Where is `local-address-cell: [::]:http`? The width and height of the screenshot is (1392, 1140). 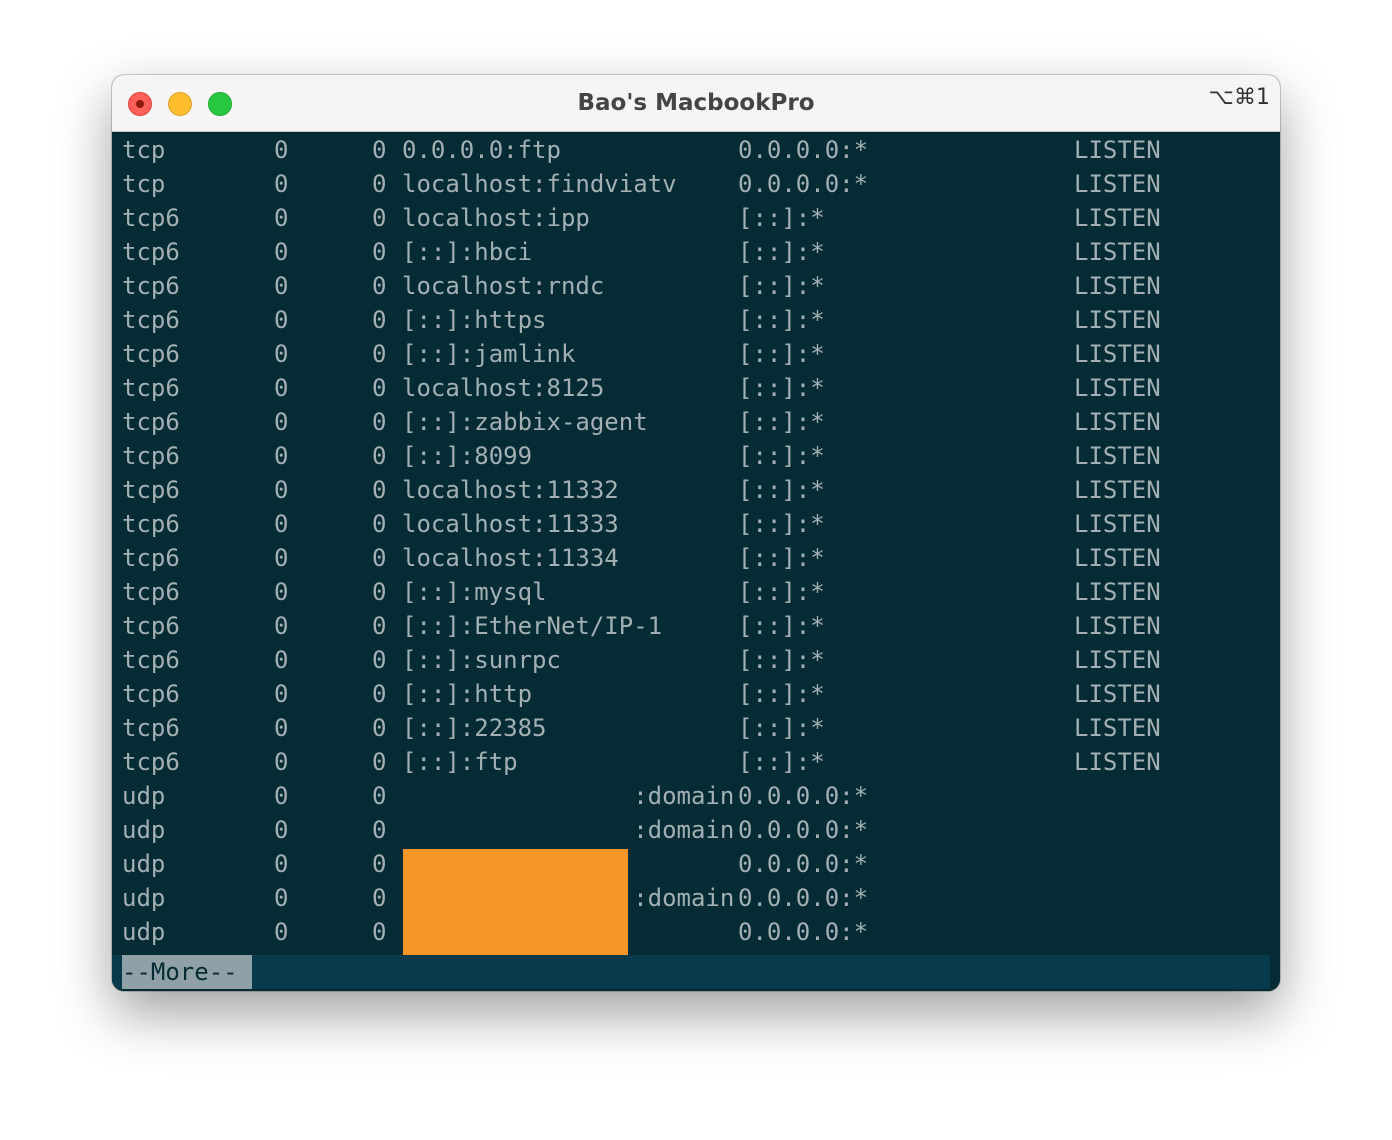 local-address-cell: [::]:http is located at coordinates (467, 694).